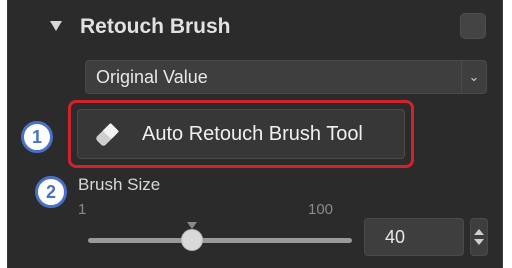 The image size is (512, 268). What do you see at coordinates (192, 225) in the screenshot?
I see `slider-tick-mark` at bounding box center [192, 225].